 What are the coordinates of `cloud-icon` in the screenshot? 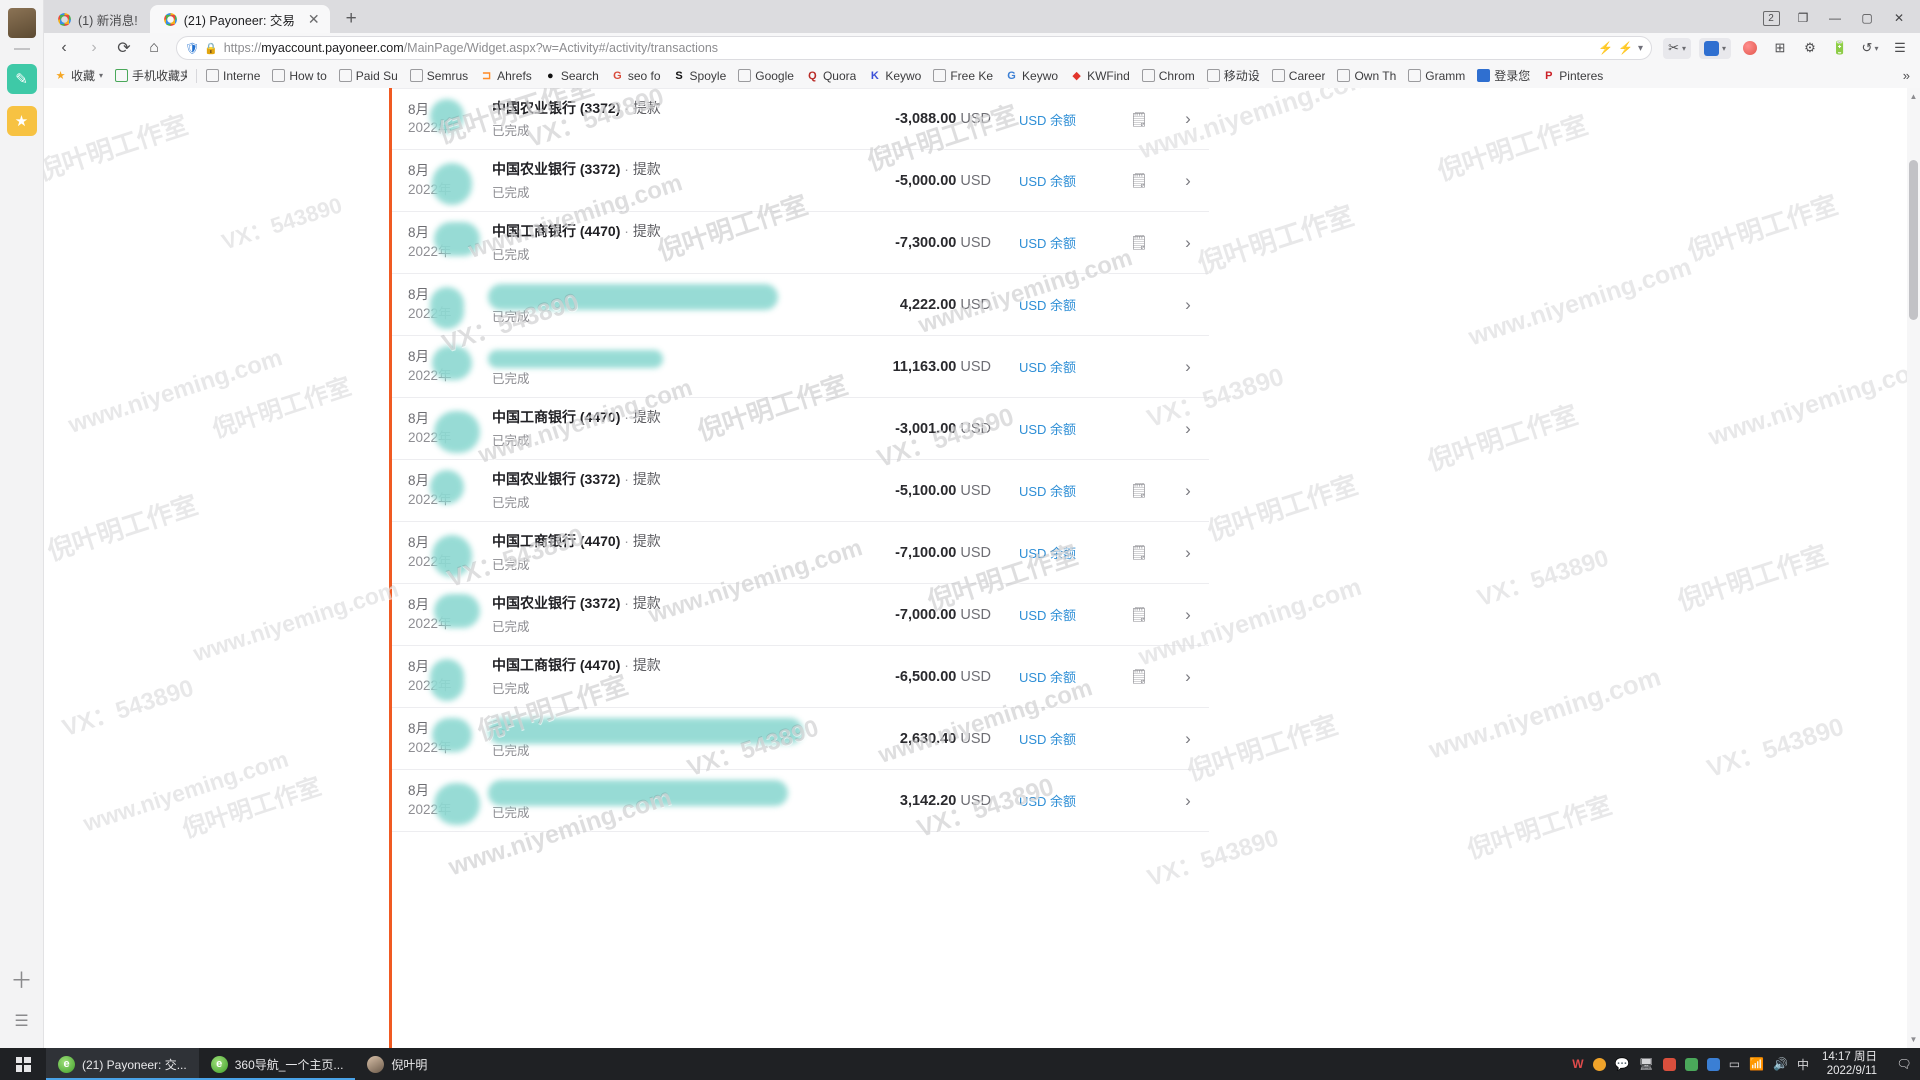 It's located at (1691, 1064).